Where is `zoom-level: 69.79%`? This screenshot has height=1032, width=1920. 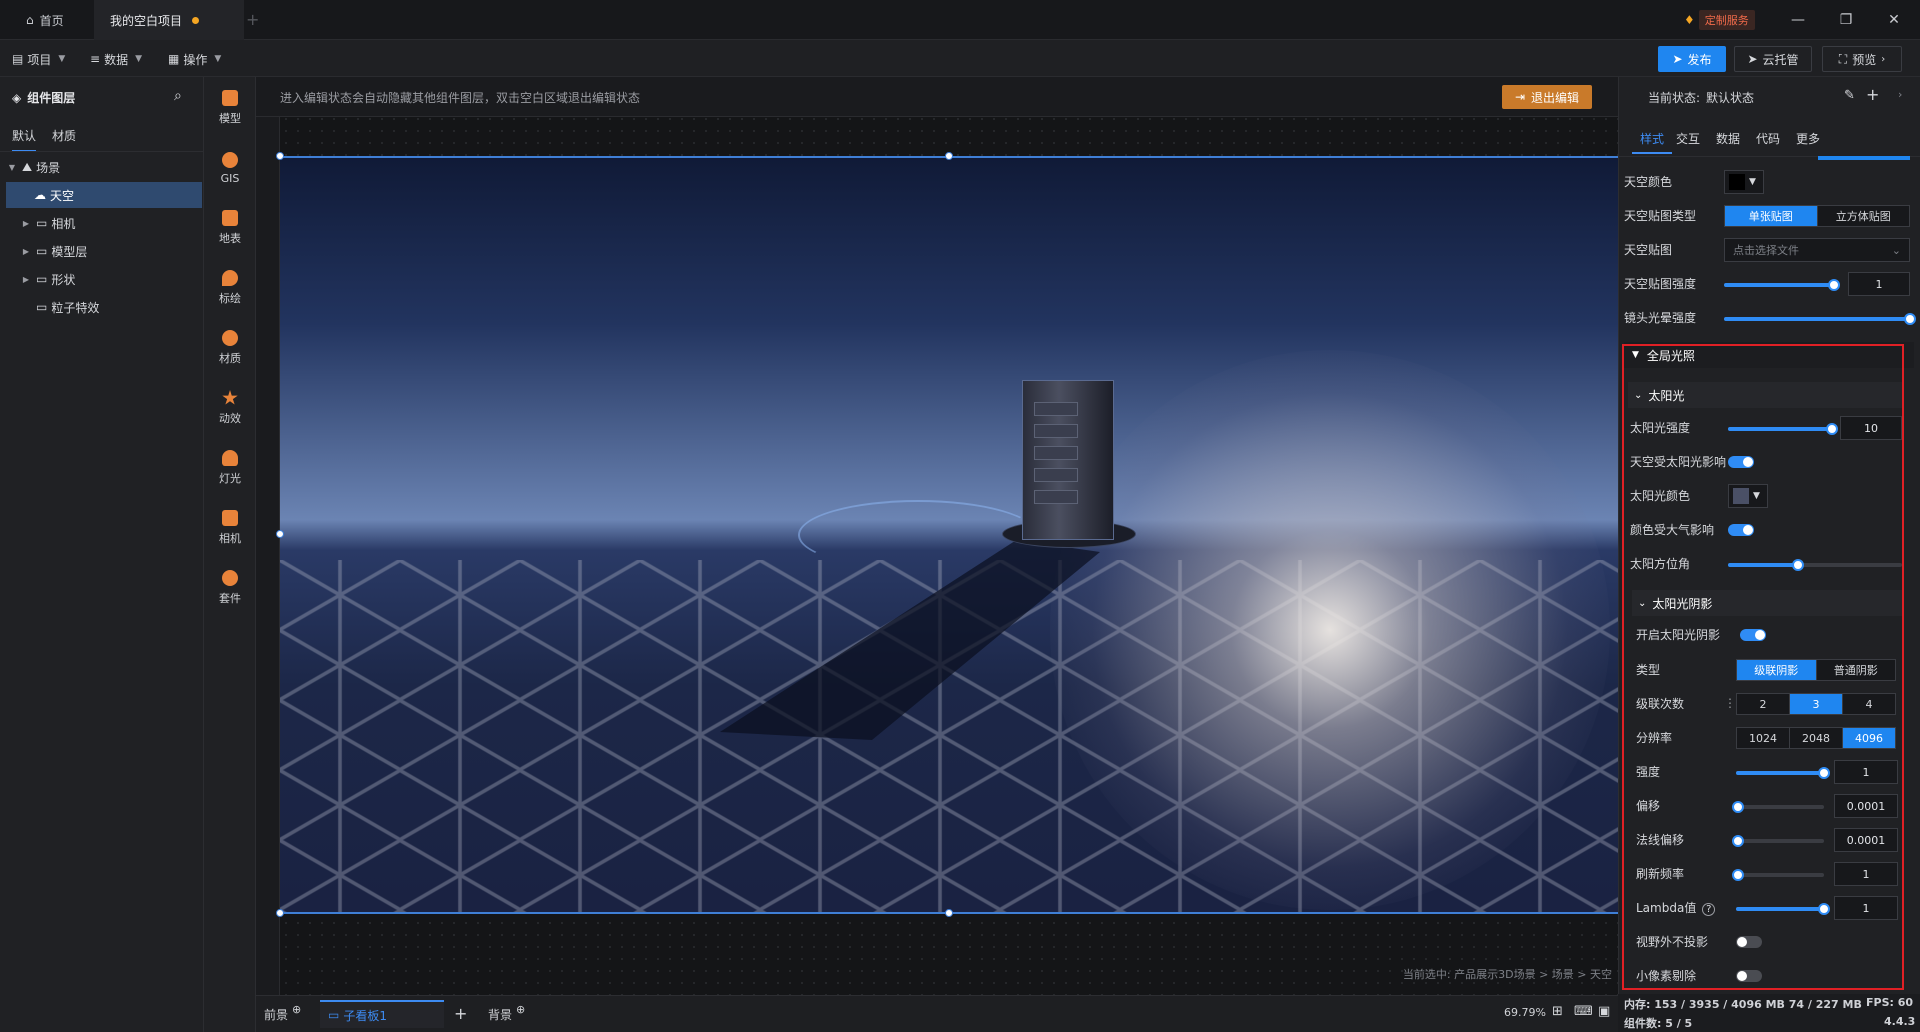 zoom-level: 69.79% is located at coordinates (1525, 1012).